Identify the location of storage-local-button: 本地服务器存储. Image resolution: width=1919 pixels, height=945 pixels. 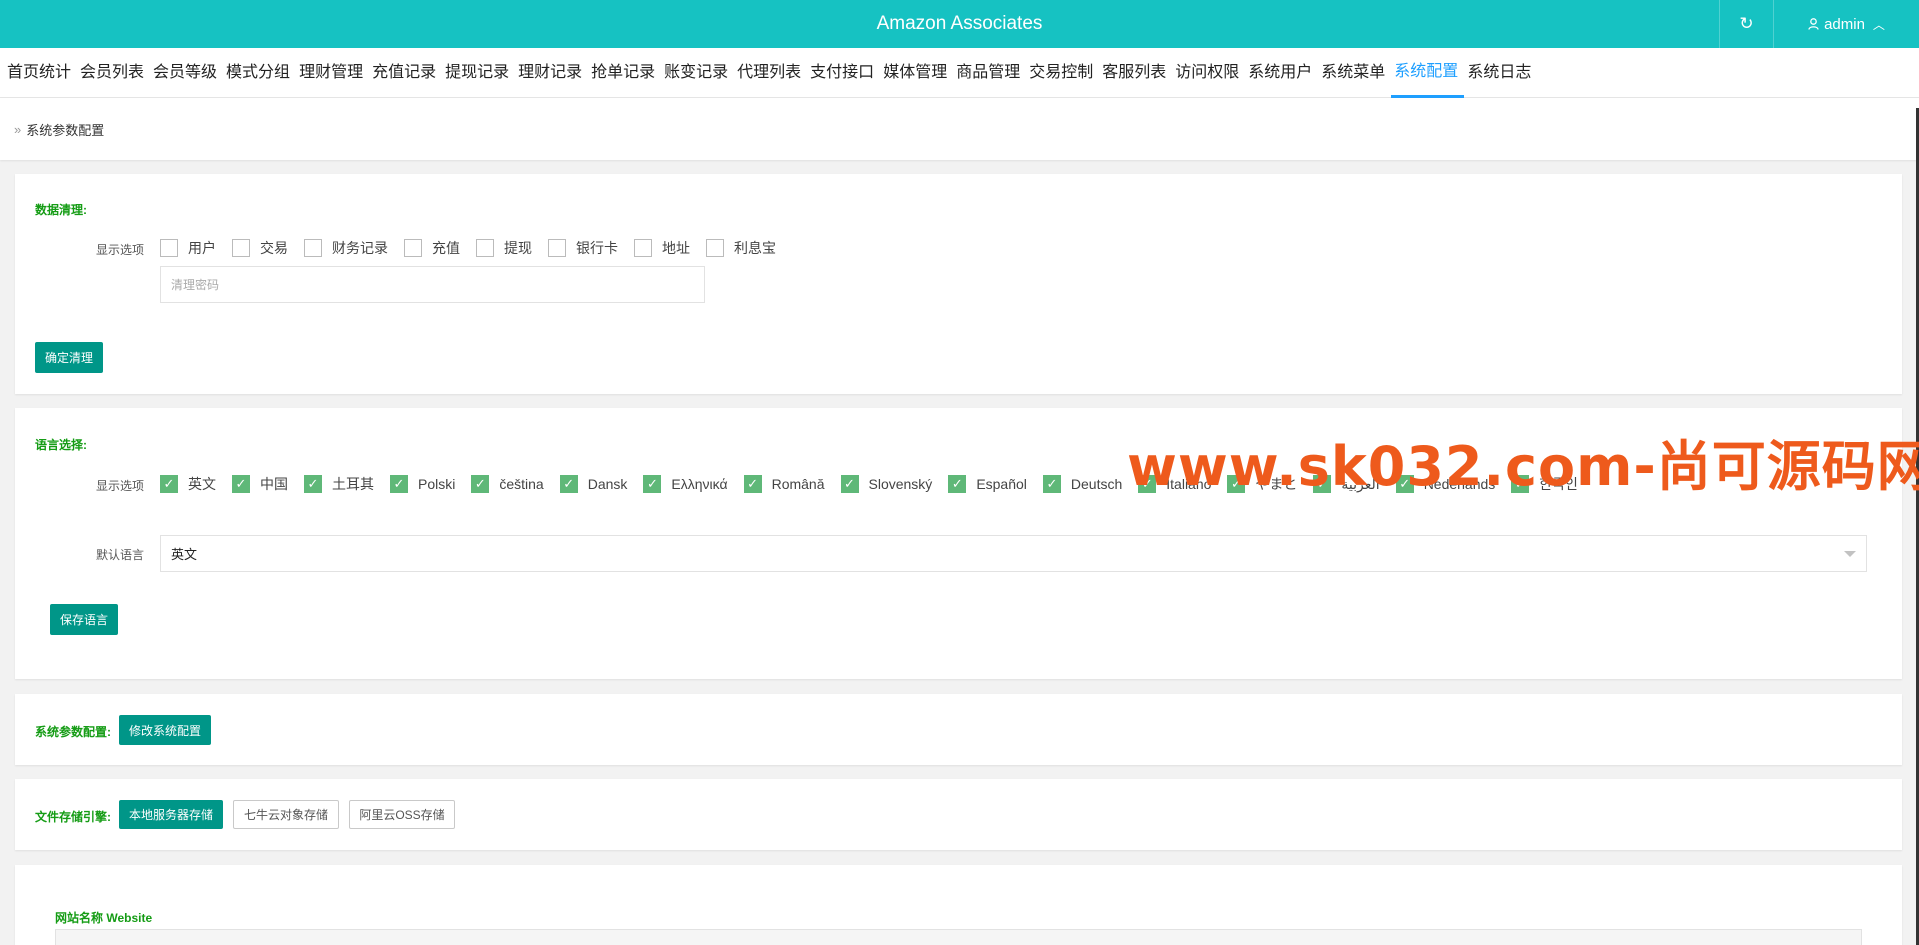
(171, 814).